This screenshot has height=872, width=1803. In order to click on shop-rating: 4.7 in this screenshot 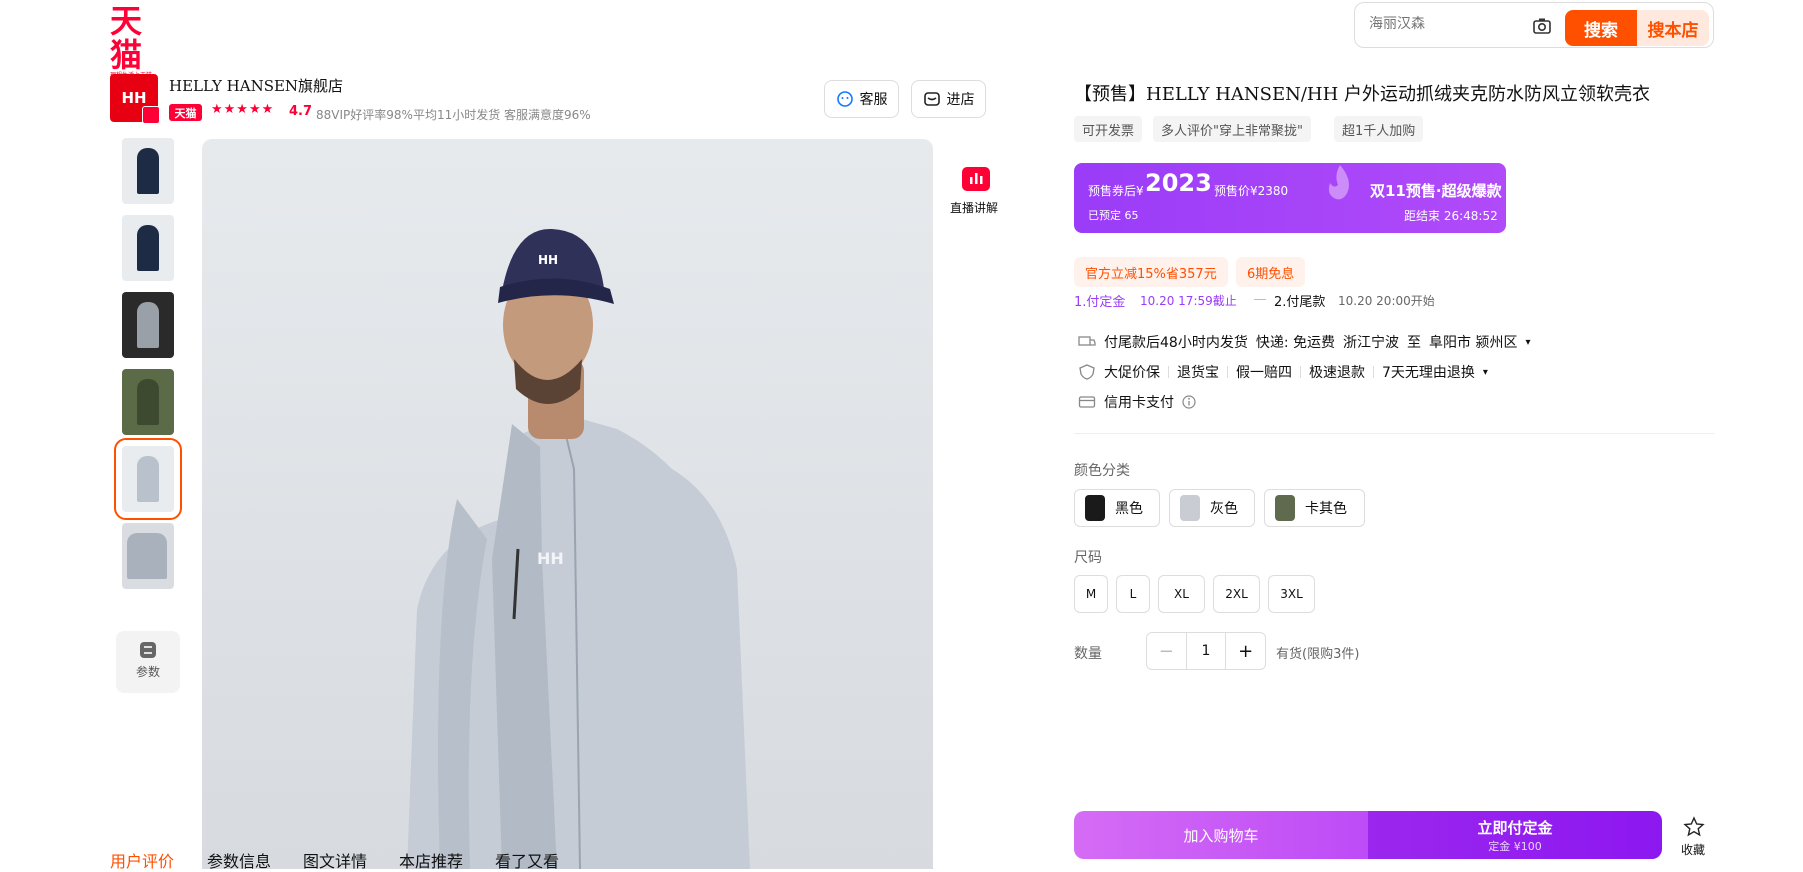, I will do `click(301, 111)`.